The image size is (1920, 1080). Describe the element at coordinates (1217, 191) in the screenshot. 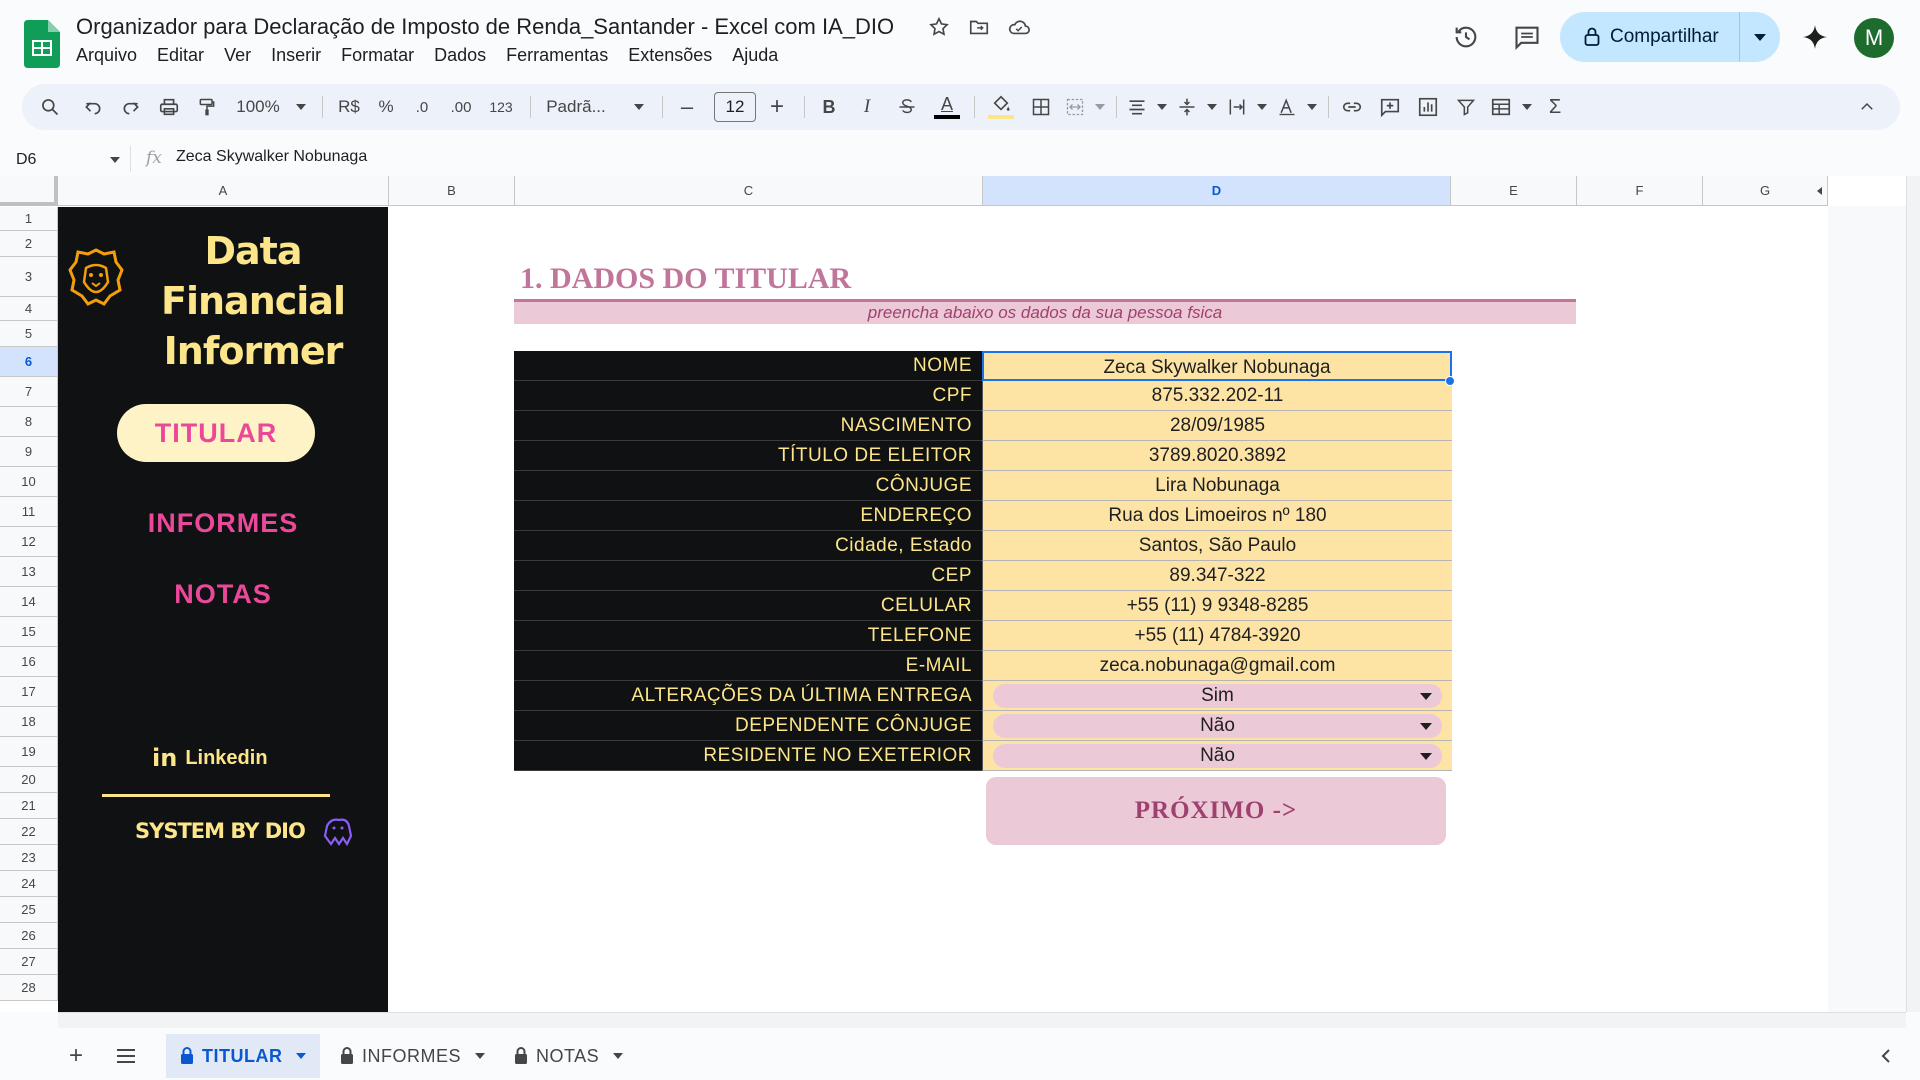

I see `column-header-d: D` at that location.